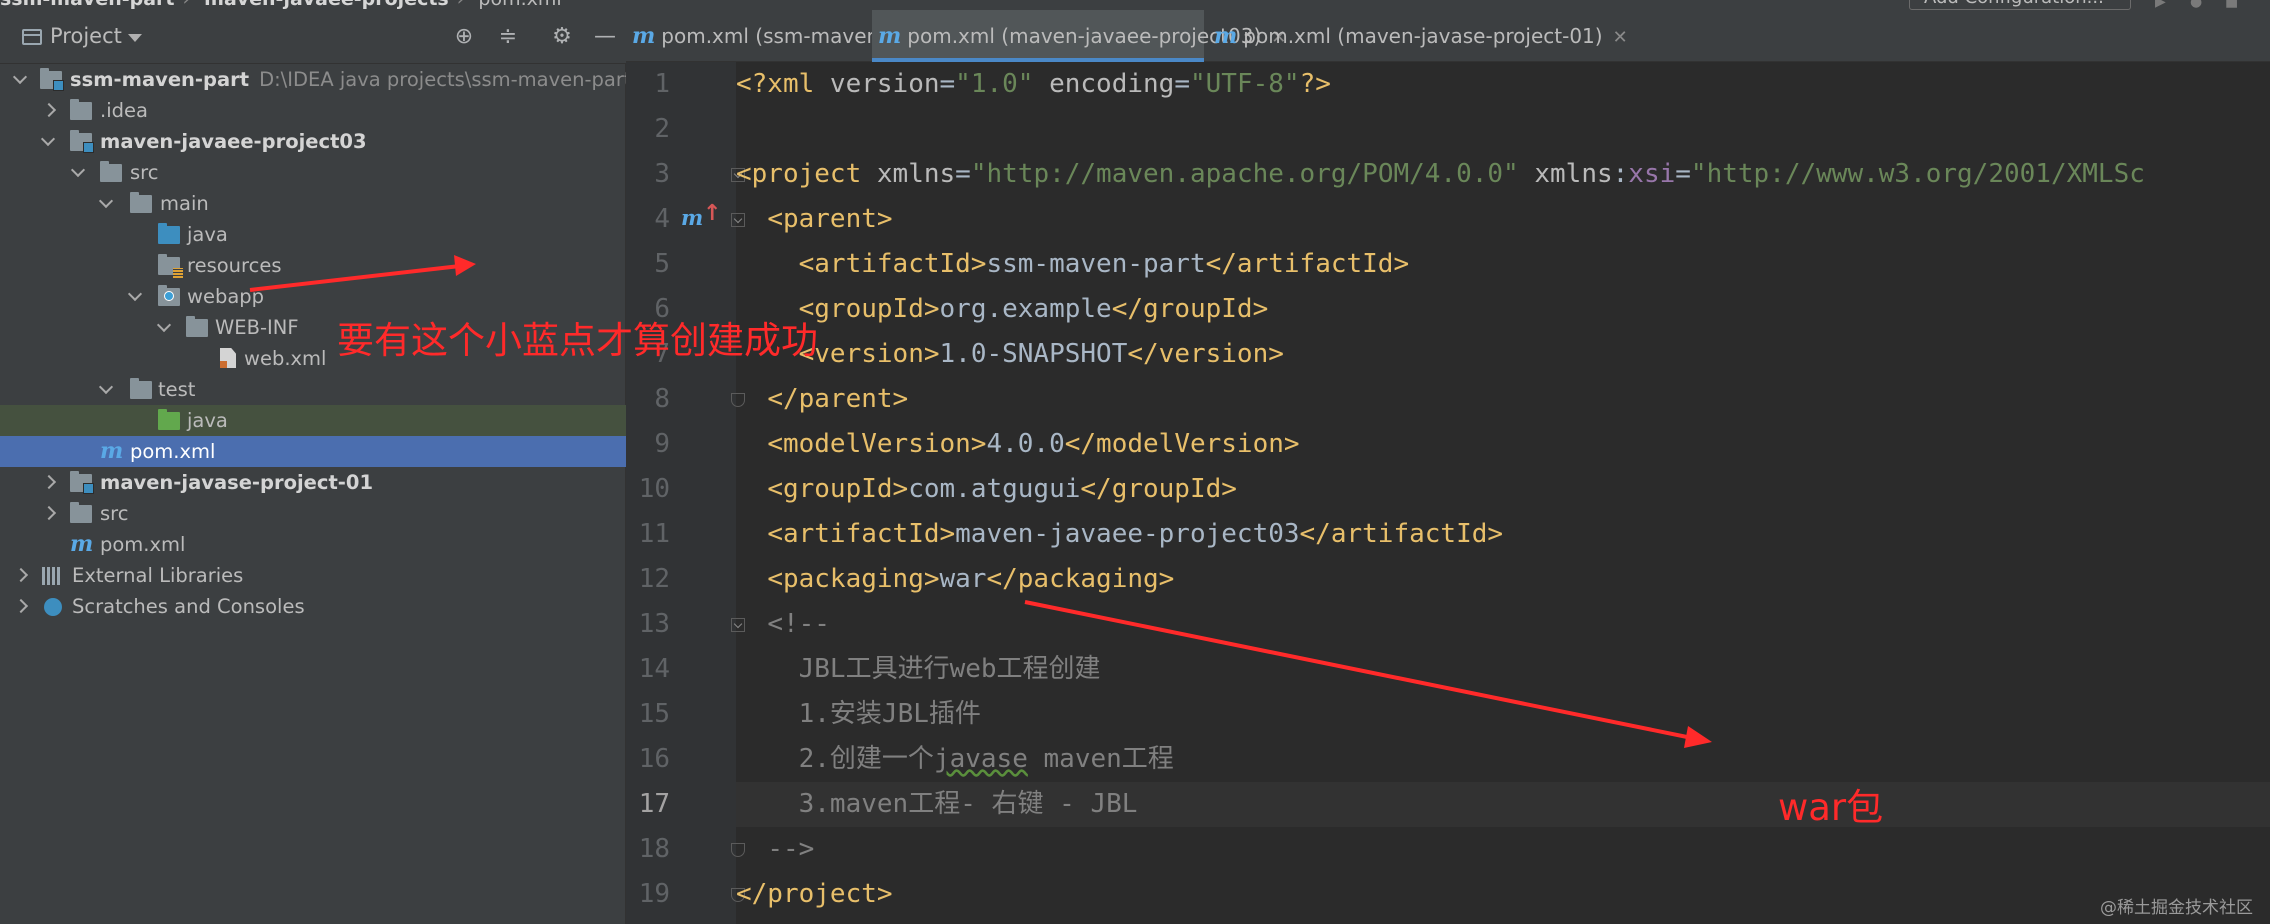 This screenshot has height=924, width=2270. I want to click on tree-node-web-xml: web.xml, so click(313, 358).